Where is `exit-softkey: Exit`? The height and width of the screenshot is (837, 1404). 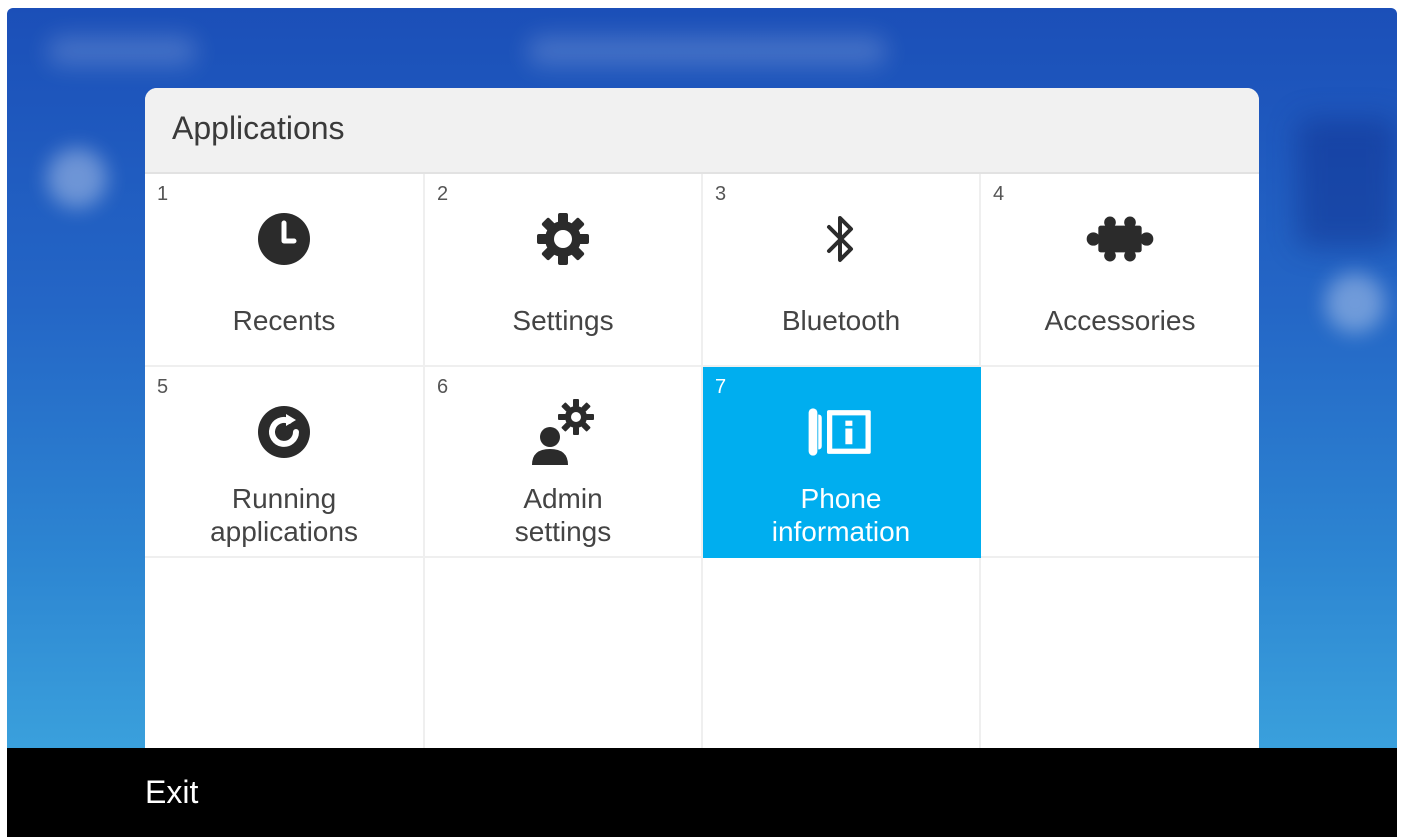 exit-softkey: Exit is located at coordinates (171, 792).